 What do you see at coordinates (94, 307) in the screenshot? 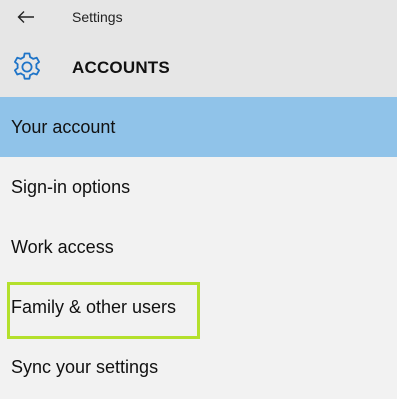
I see `nav-item-label: Family & other users` at bounding box center [94, 307].